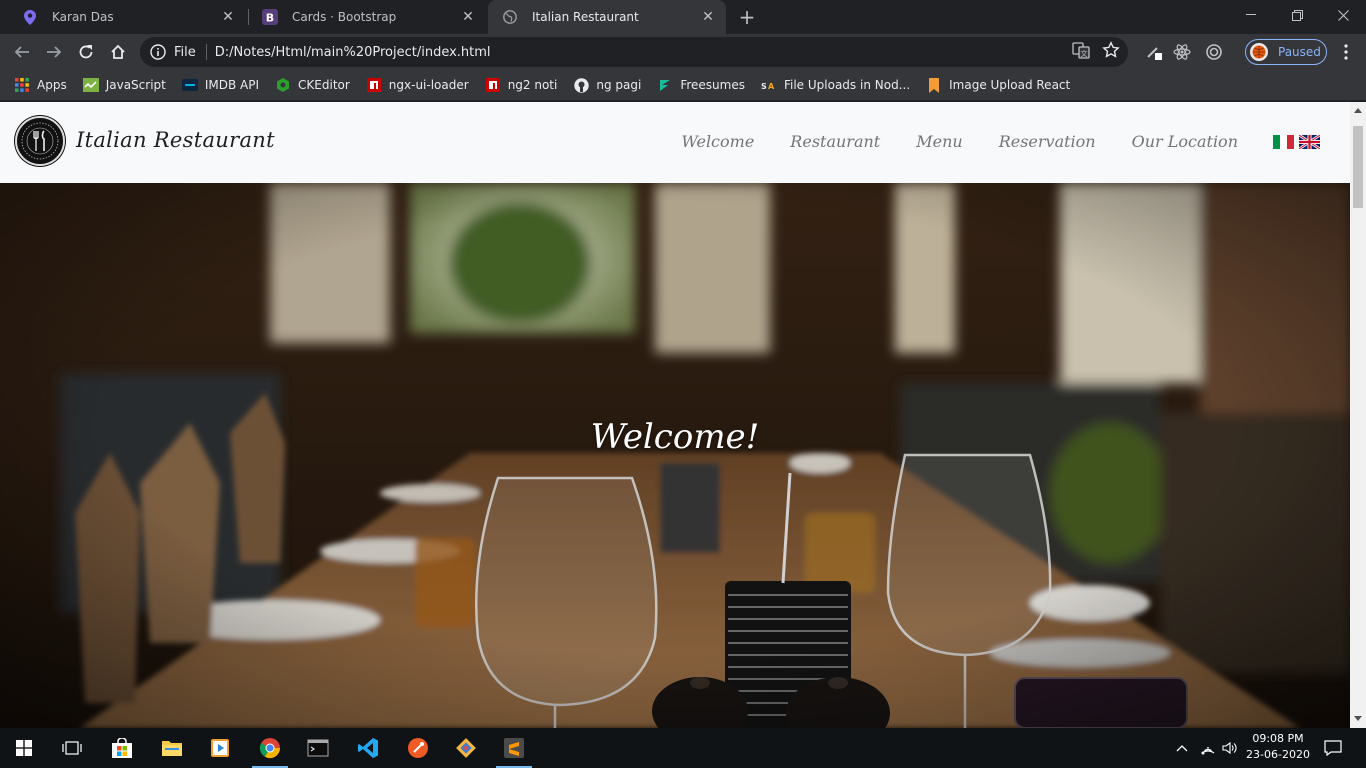  I want to click on media-player-icon, so click(220, 748).